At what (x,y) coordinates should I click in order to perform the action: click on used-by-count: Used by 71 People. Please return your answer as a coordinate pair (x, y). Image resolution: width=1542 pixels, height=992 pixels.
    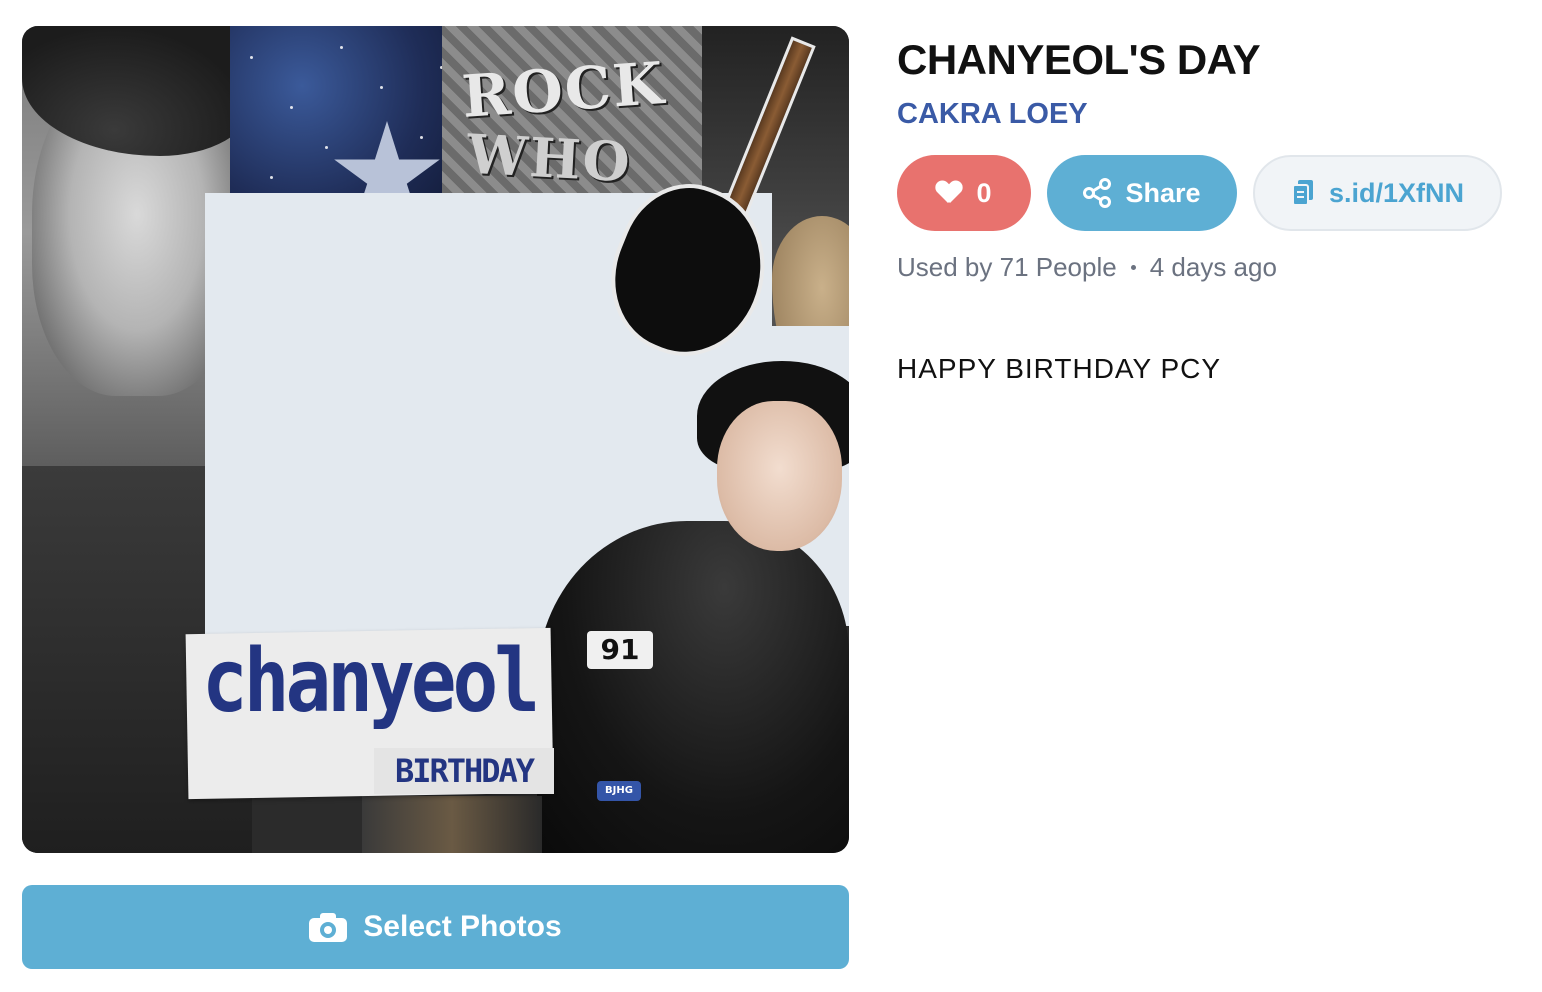
    Looking at the image, I should click on (1007, 267).